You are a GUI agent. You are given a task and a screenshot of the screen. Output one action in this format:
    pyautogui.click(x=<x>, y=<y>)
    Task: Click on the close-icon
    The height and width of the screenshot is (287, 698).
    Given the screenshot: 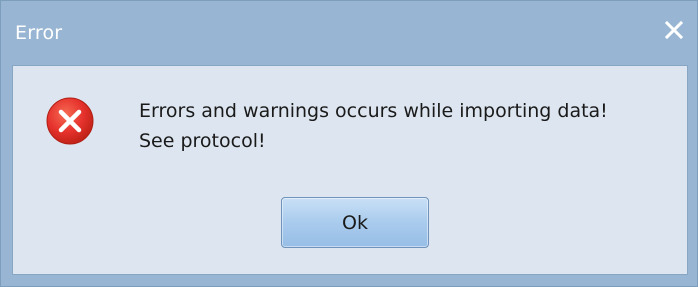 What is the action you would take?
    pyautogui.click(x=674, y=30)
    